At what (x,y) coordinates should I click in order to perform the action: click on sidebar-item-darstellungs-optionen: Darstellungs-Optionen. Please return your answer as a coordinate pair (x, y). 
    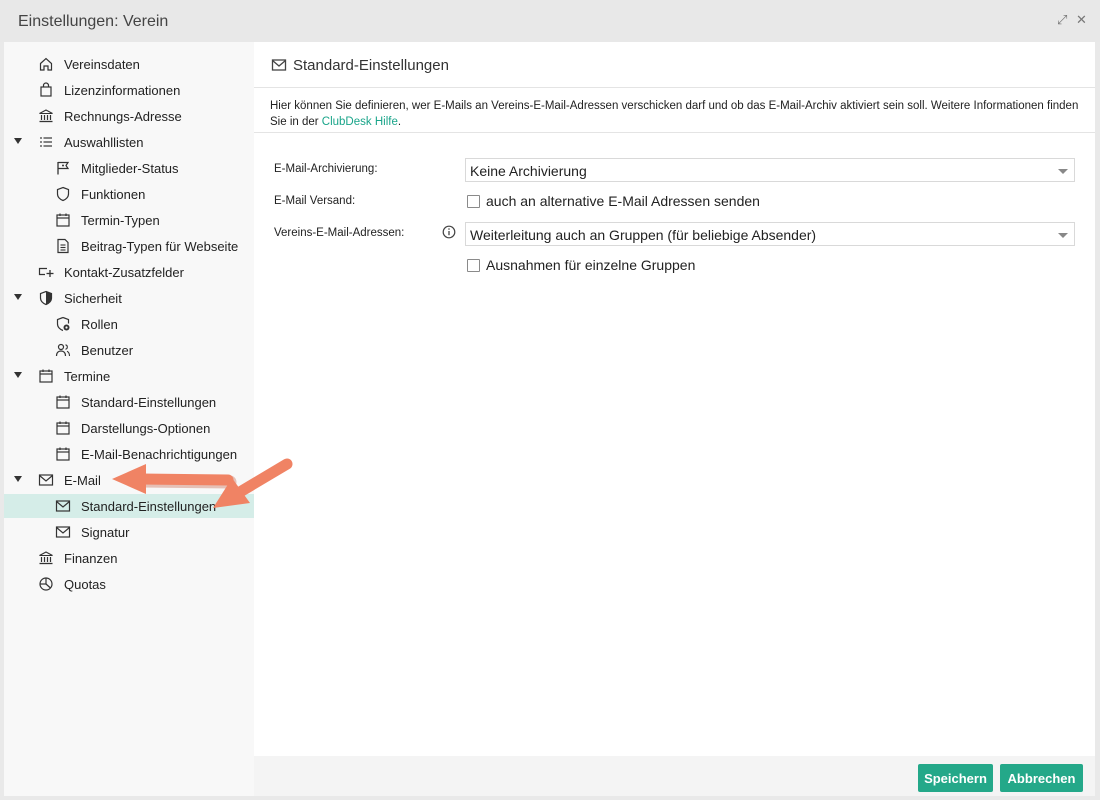
    Looking at the image, I should click on (129, 428).